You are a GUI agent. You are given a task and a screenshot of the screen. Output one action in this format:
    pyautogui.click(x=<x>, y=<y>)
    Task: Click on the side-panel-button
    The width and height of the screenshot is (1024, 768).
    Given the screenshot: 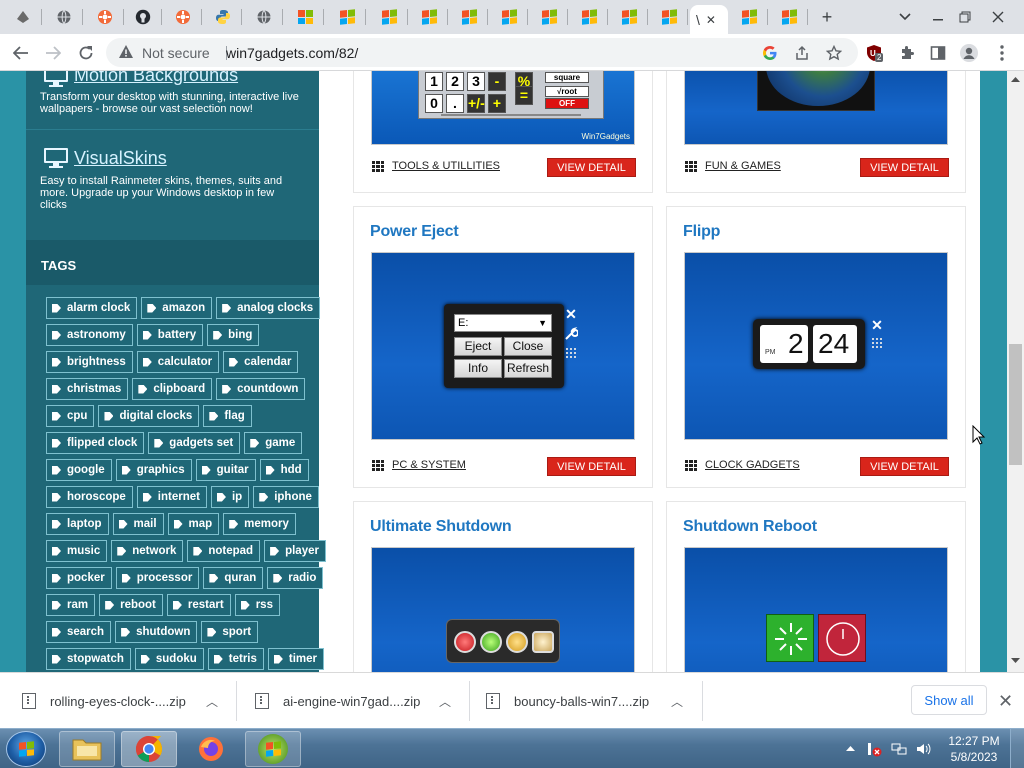 What is the action you would take?
    pyautogui.click(x=938, y=53)
    